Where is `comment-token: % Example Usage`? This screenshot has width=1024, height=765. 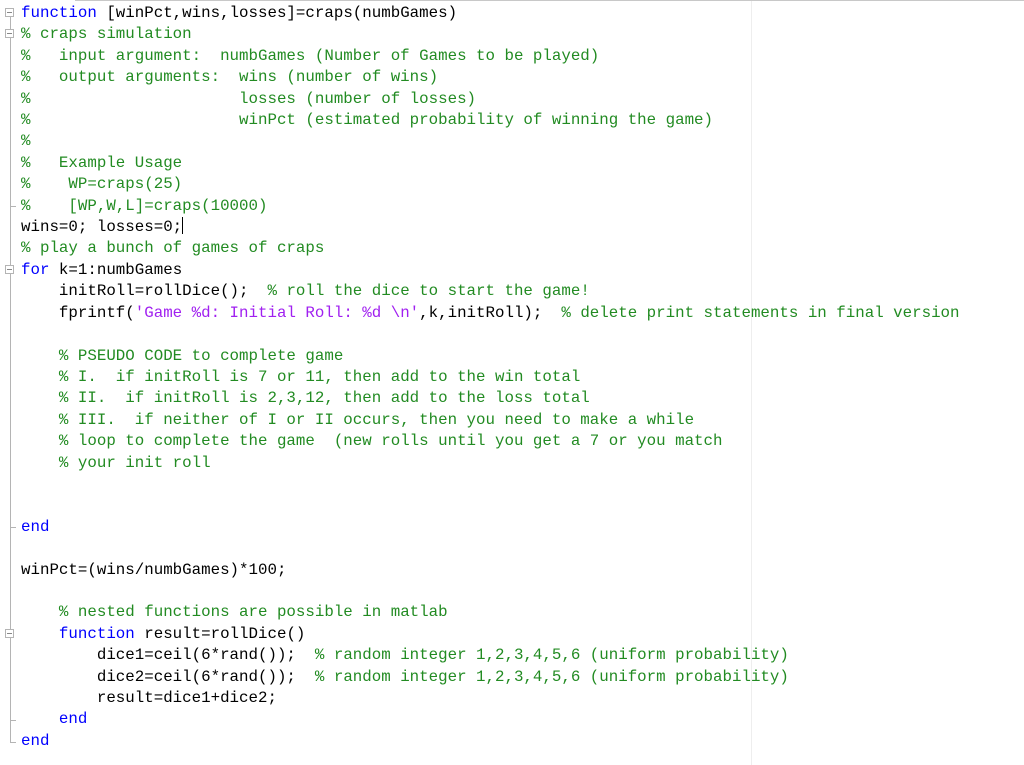
comment-token: % Example Usage is located at coordinates (102, 162).